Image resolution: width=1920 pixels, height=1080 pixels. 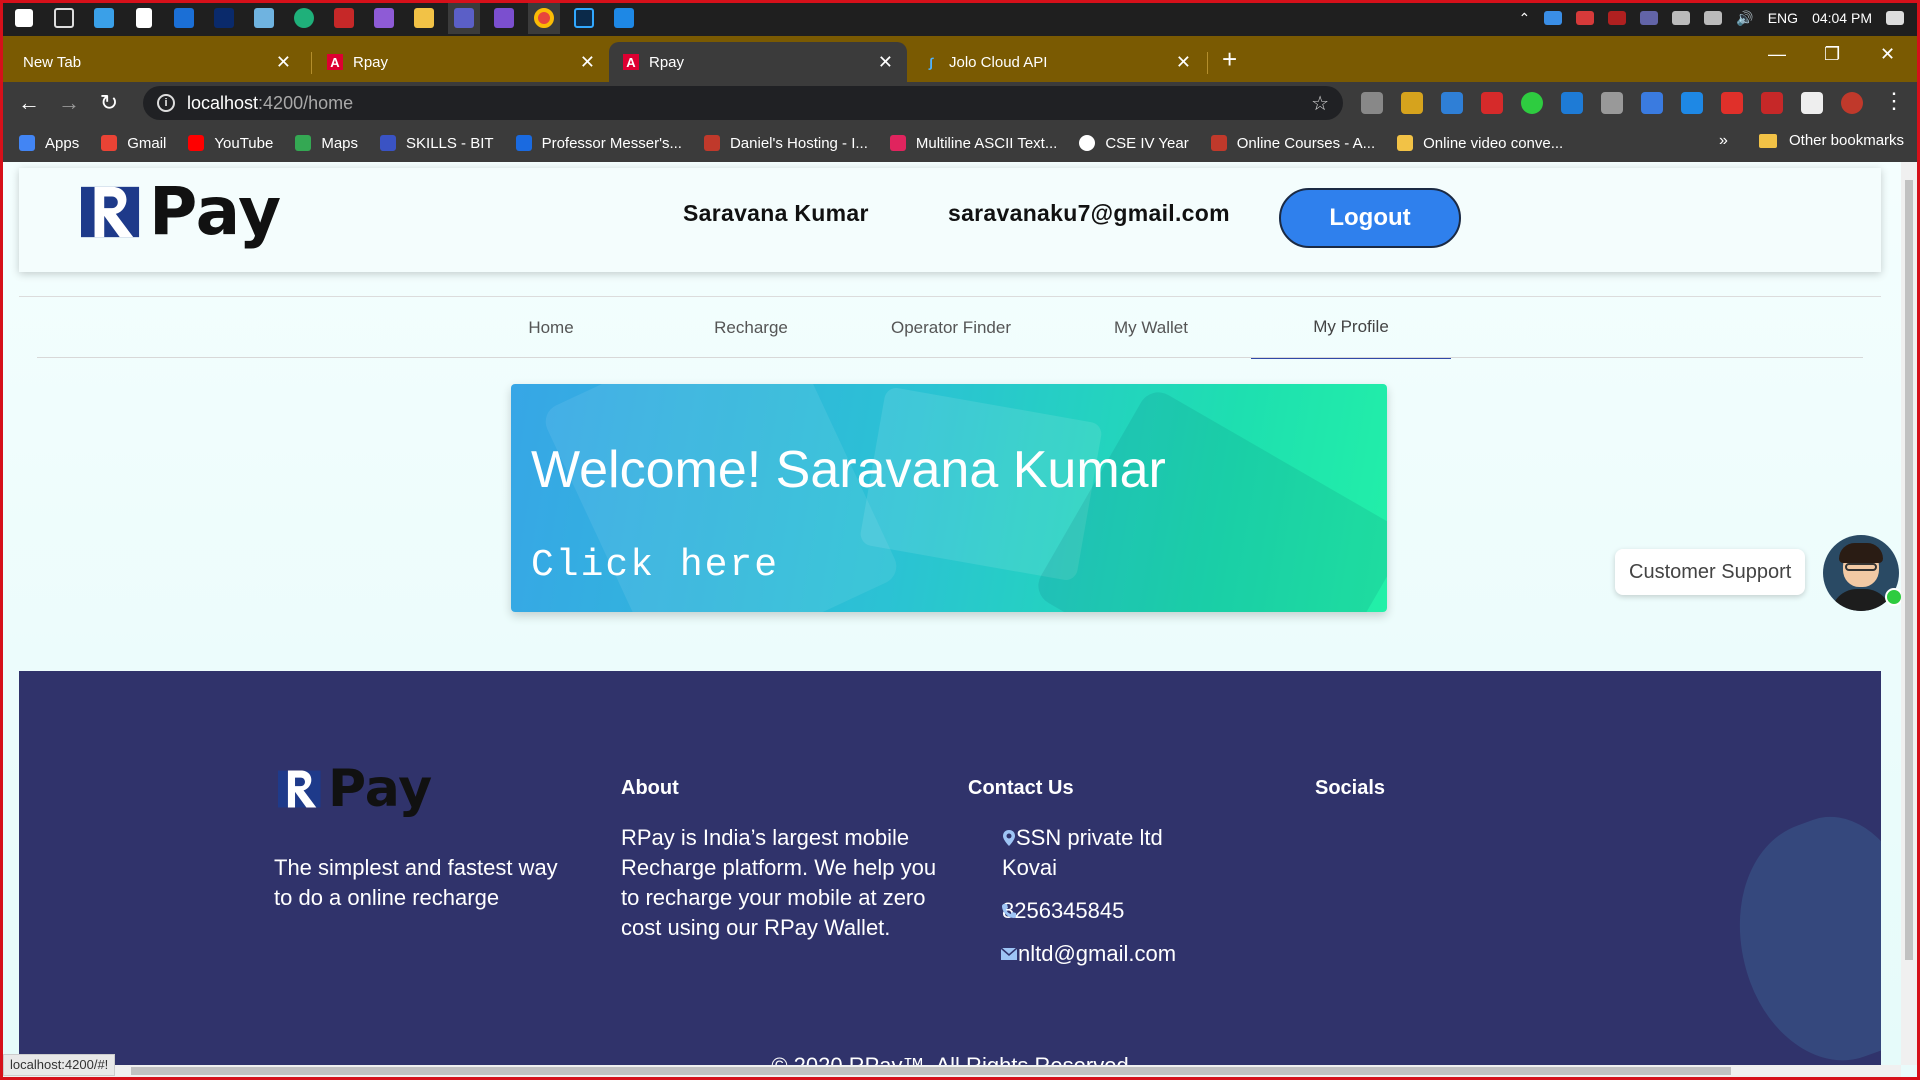 What do you see at coordinates (504, 18) in the screenshot?
I see `visual-studio-2-icon` at bounding box center [504, 18].